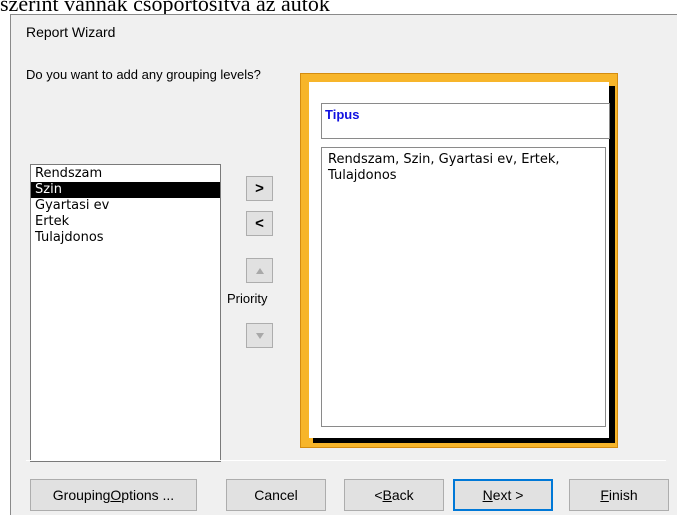  I want to click on field-list-item: Ertek, so click(125, 222).